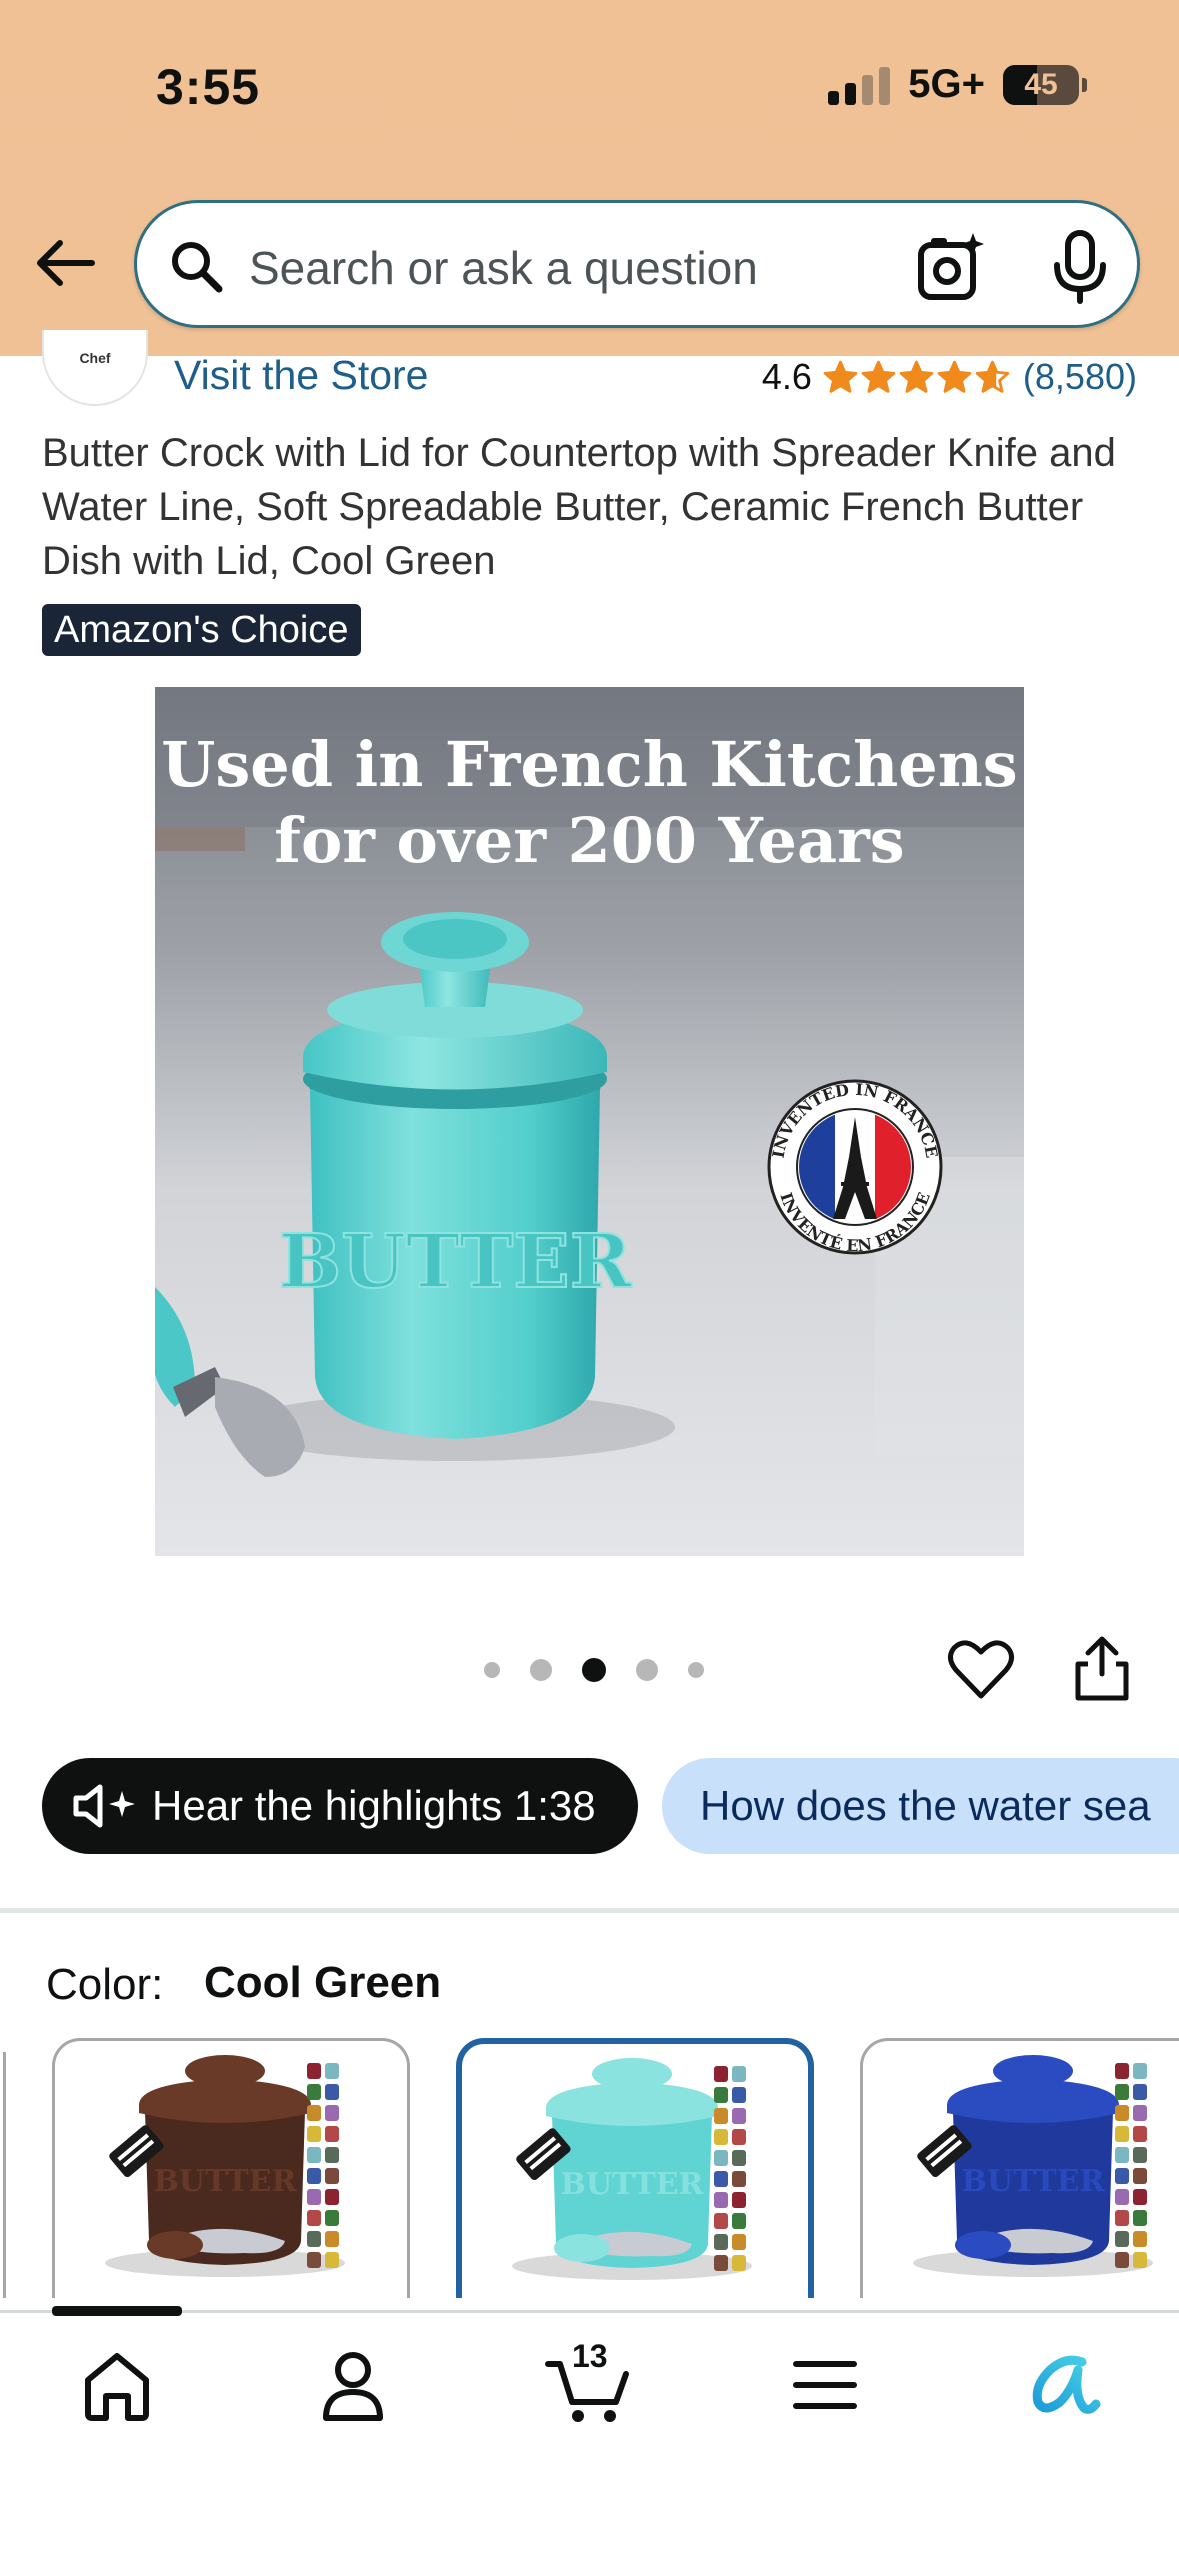  I want to click on question-chip: How does the water sea, so click(920, 1806).